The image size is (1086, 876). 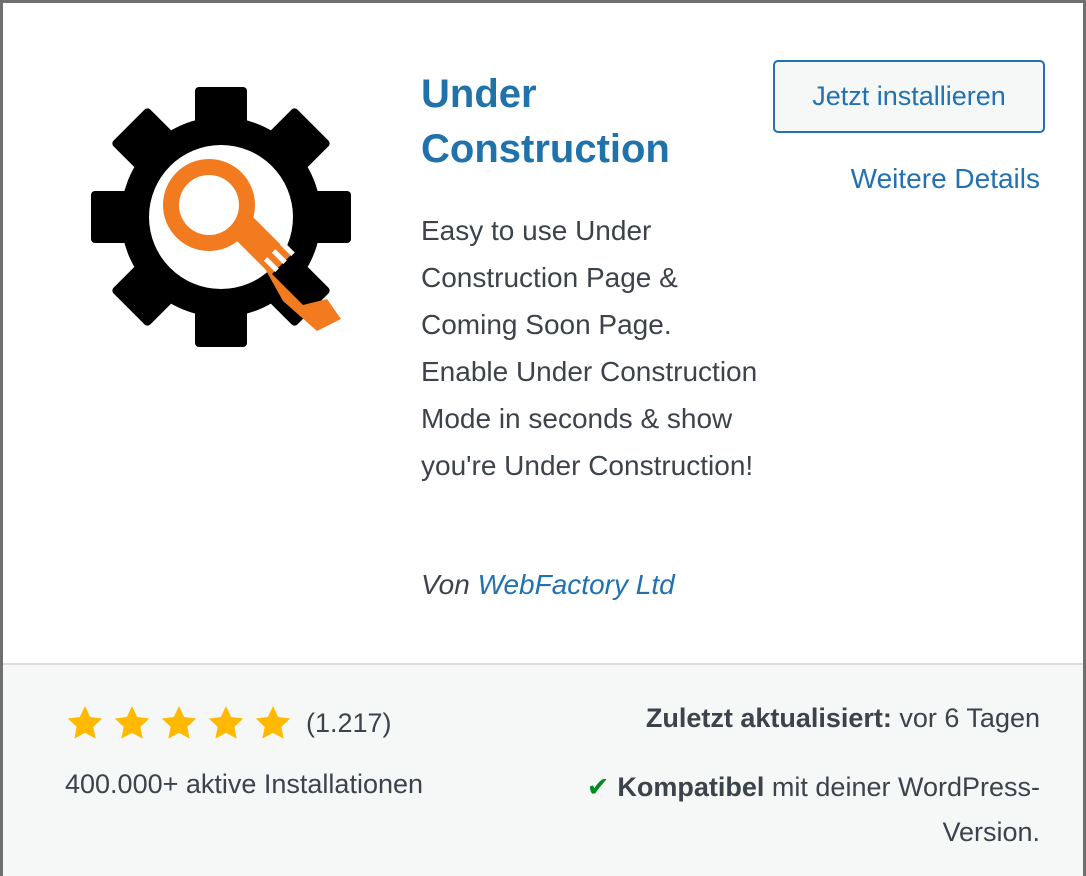 I want to click on star-rating: (1.217), so click(x=228, y=723).